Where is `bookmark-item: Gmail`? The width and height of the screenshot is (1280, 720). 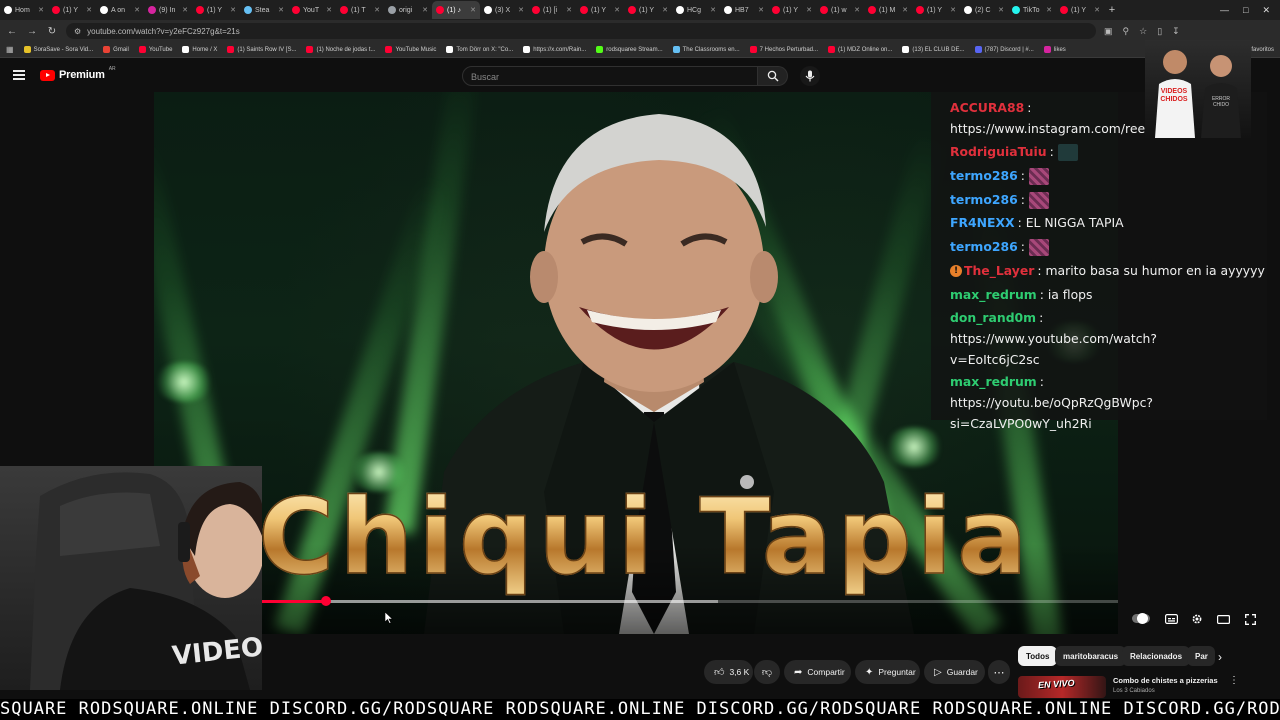 bookmark-item: Gmail is located at coordinates (116, 49).